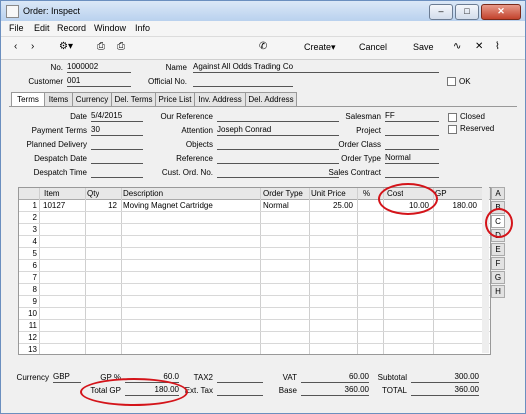 The image size is (526, 414). What do you see at coordinates (71, 28) in the screenshot?
I see `menu-record: Record` at bounding box center [71, 28].